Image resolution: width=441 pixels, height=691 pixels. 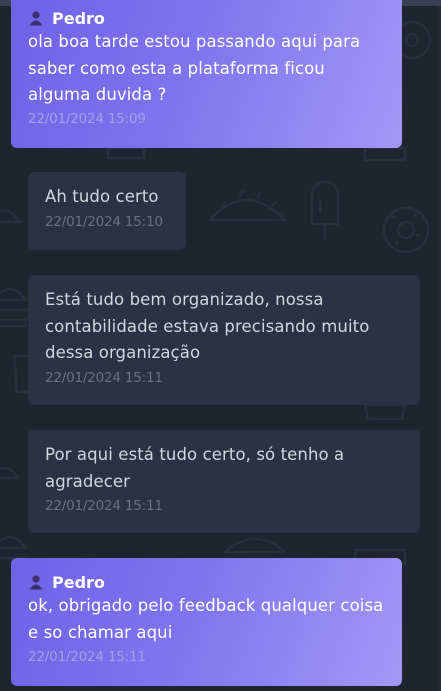 What do you see at coordinates (107, 211) in the screenshot?
I see `message-bubble-received: Ah tudo certo 22/01/2024 15:10` at bounding box center [107, 211].